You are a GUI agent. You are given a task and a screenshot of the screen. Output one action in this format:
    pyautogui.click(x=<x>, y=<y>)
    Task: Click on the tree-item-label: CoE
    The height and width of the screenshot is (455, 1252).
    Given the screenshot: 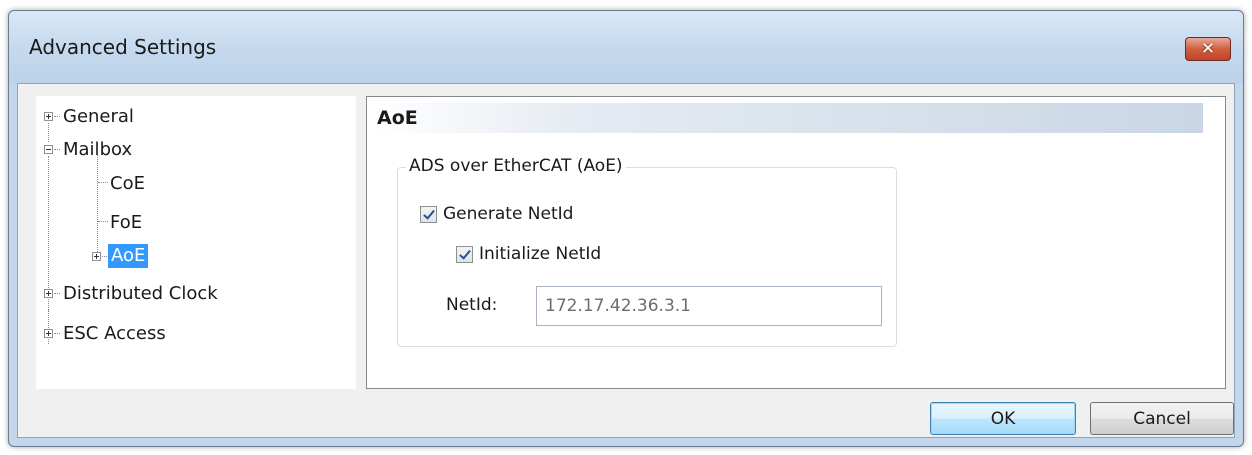 What is the action you would take?
    pyautogui.click(x=127, y=183)
    